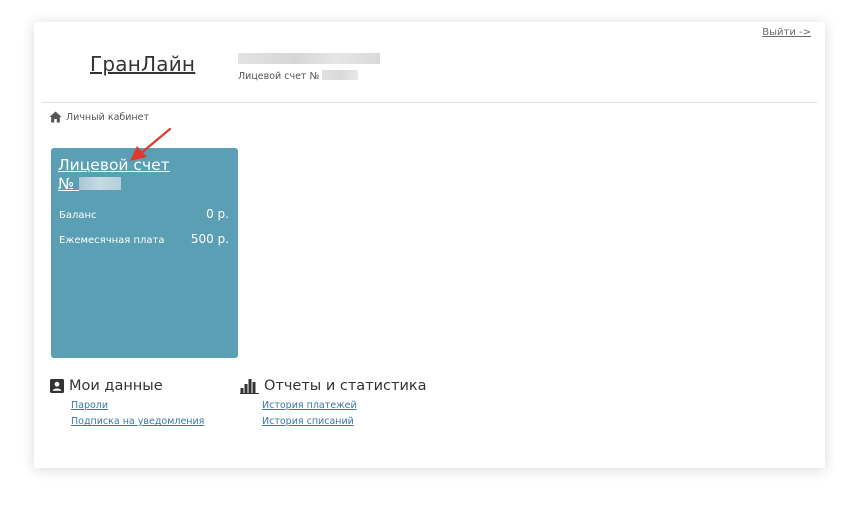 Image resolution: width=860 pixels, height=512 pixels. What do you see at coordinates (55, 117) in the screenshot?
I see `home-icon` at bounding box center [55, 117].